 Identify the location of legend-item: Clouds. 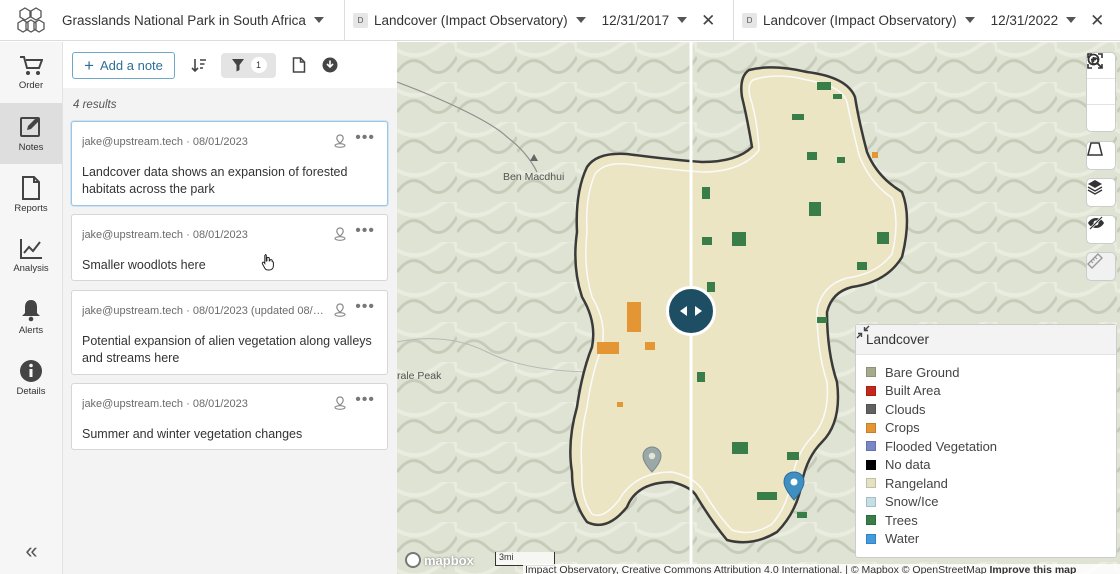
(991, 409).